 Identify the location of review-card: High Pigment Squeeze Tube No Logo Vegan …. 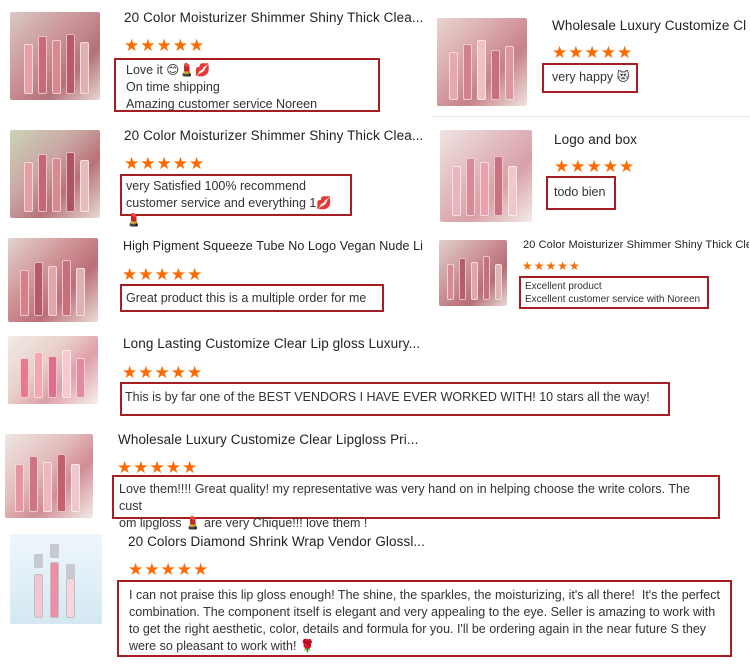
(215, 279).